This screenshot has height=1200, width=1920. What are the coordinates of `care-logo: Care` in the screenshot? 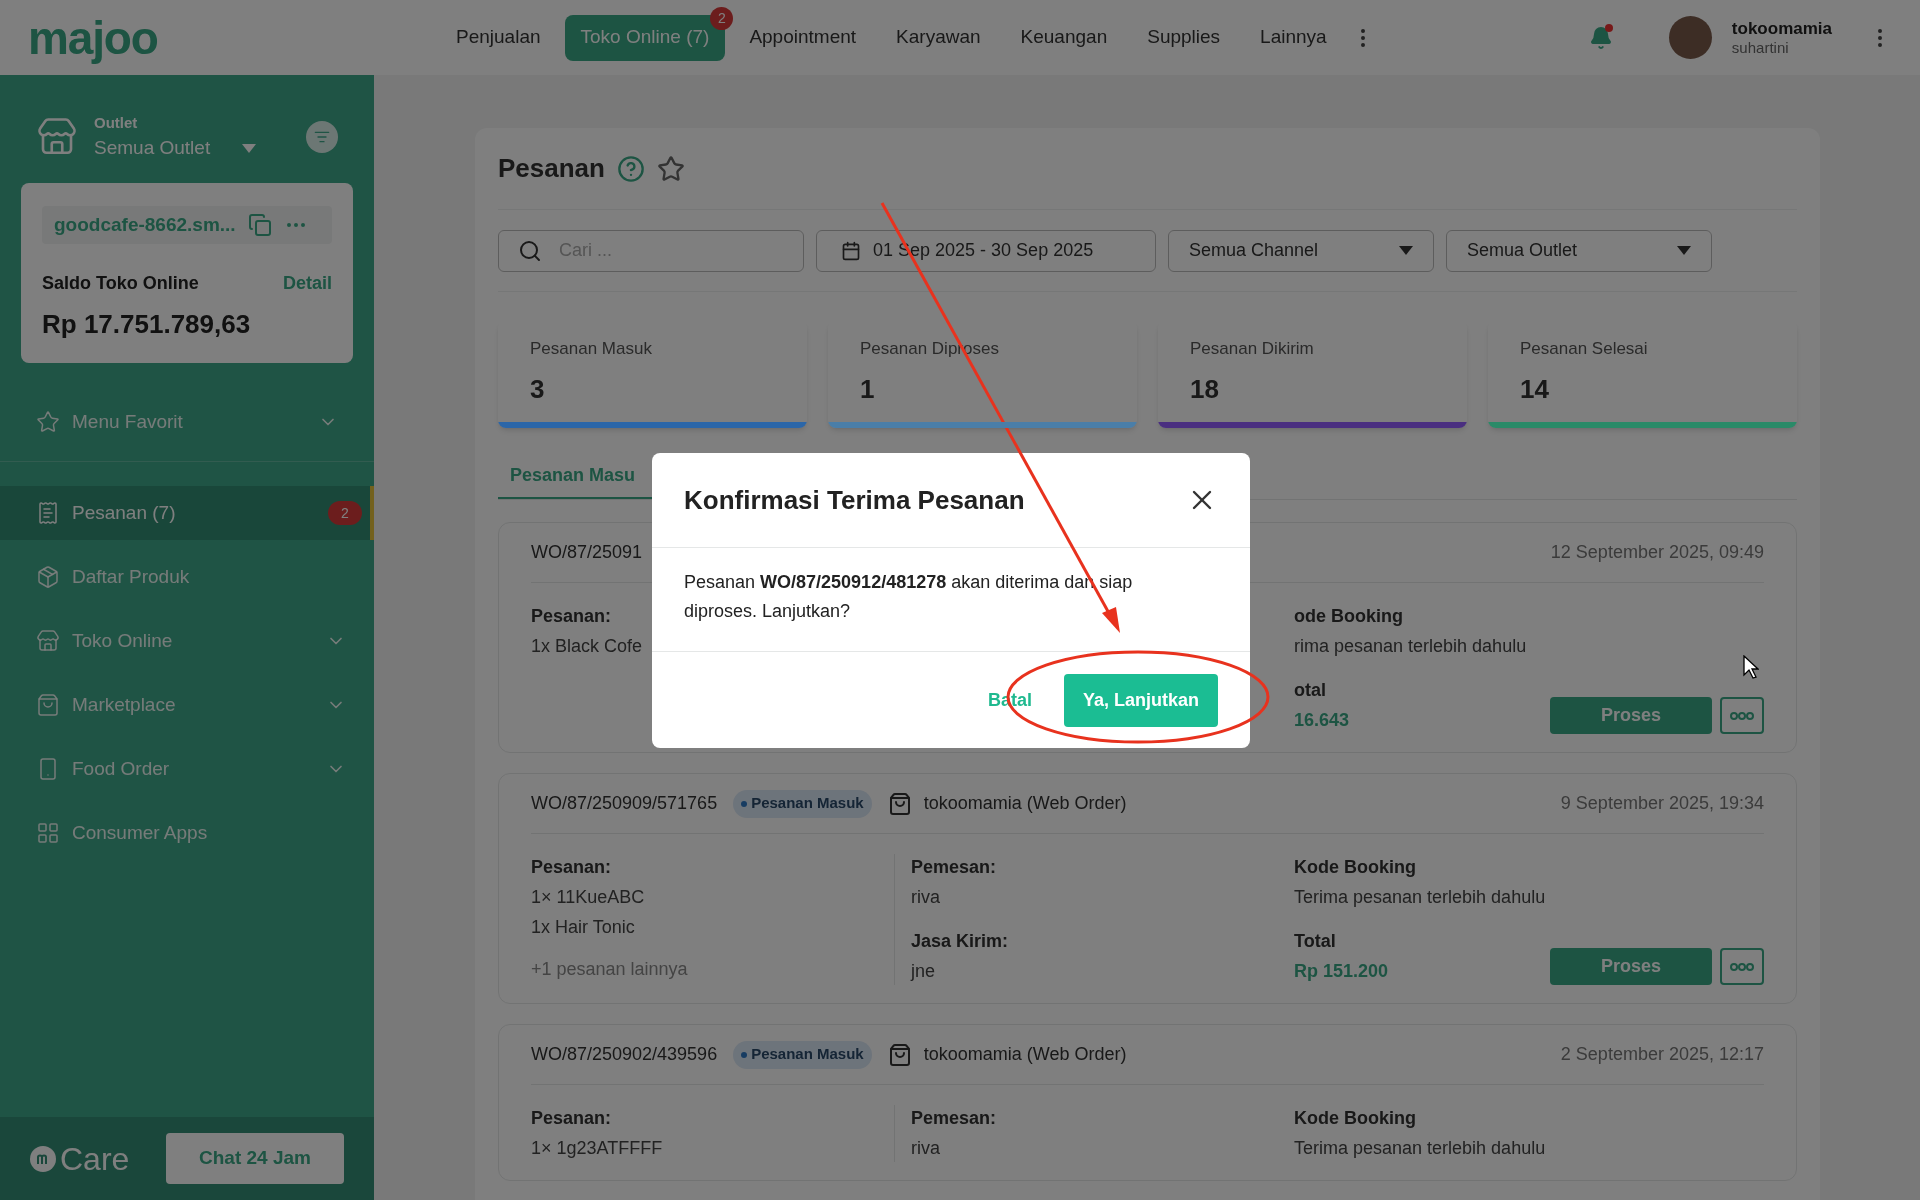 It's located at (95, 1159).